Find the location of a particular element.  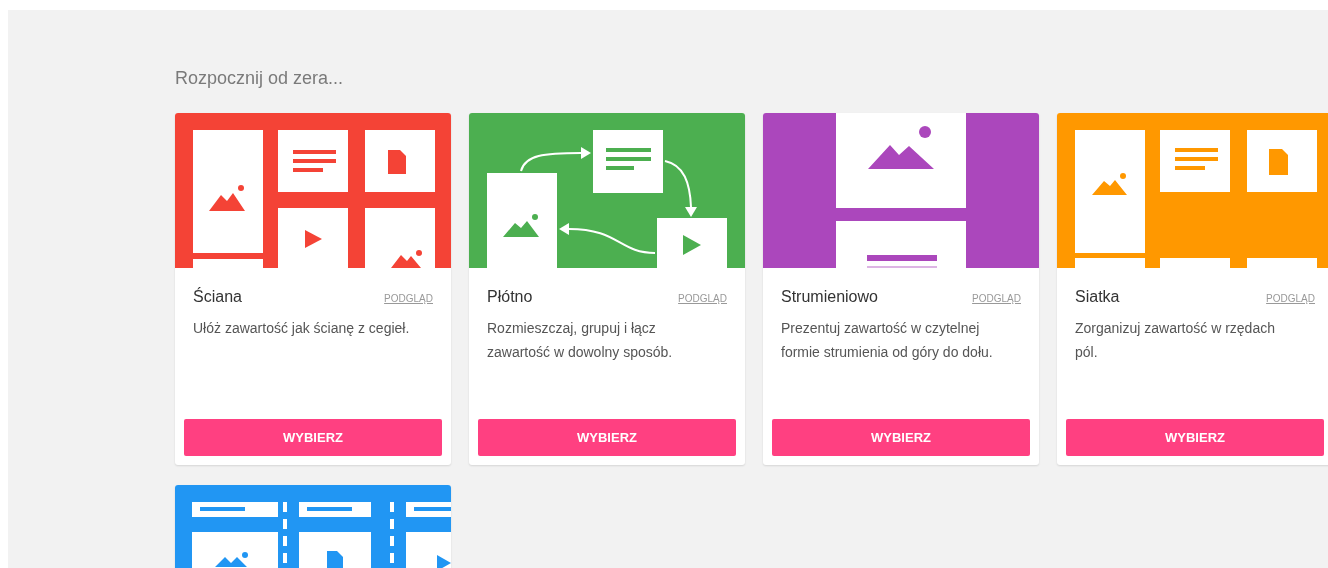

card-title: Siatka is located at coordinates (1097, 297).